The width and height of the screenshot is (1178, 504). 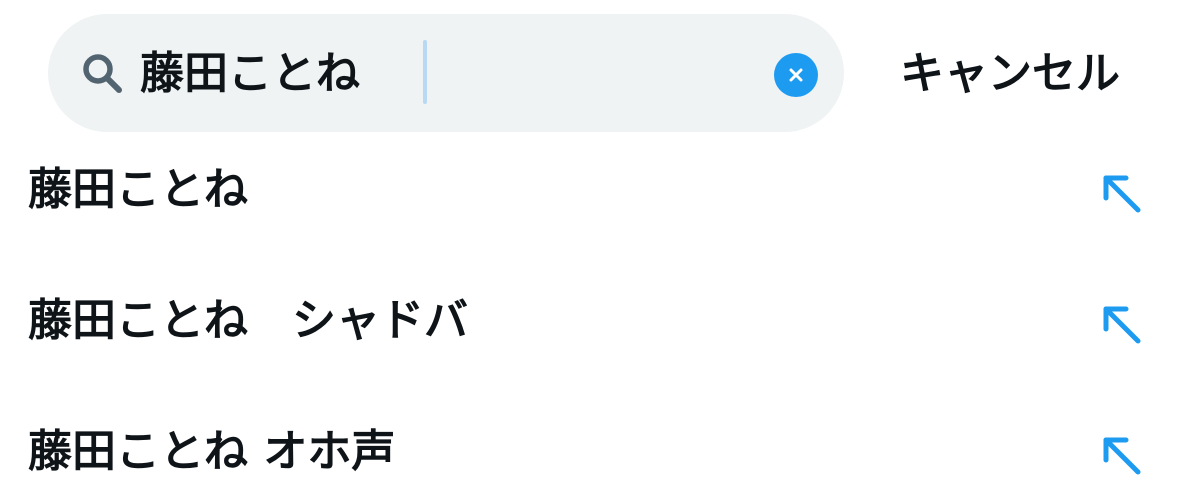 What do you see at coordinates (1010, 74) in the screenshot?
I see `cancel-button: キャンセル` at bounding box center [1010, 74].